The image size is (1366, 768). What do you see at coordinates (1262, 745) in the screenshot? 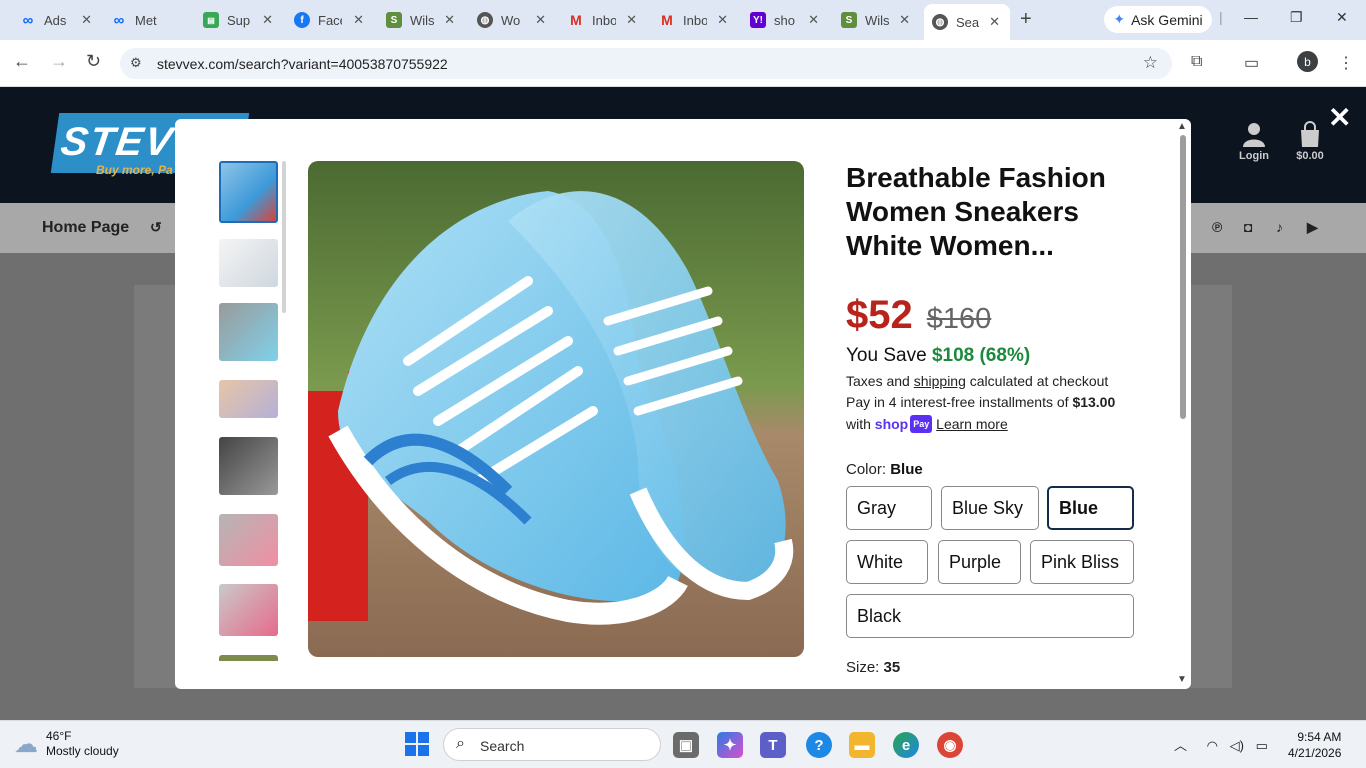
I see `battery-icon: ▭` at bounding box center [1262, 745].